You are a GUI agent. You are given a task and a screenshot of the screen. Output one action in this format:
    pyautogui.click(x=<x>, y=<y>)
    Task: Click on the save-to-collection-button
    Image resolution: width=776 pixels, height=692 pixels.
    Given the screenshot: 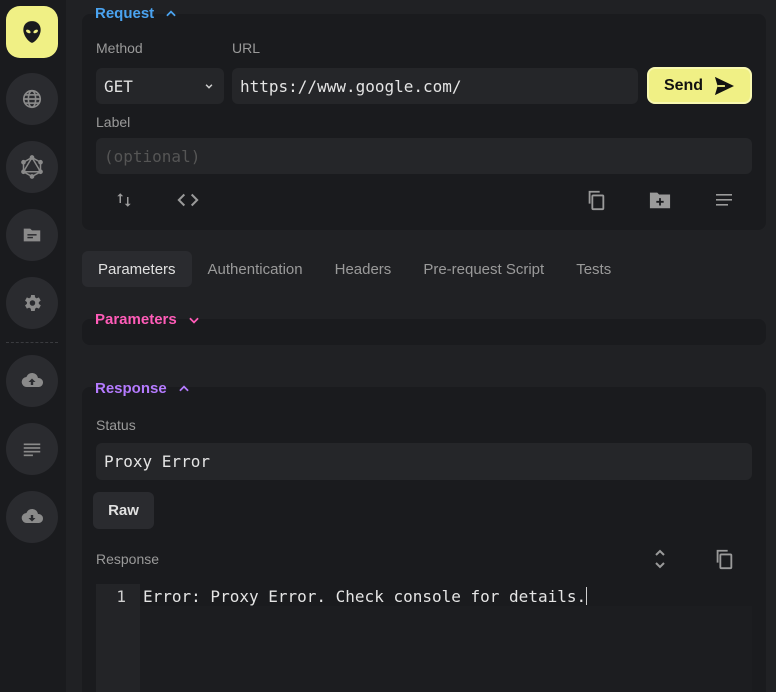 What is the action you would take?
    pyautogui.click(x=660, y=200)
    